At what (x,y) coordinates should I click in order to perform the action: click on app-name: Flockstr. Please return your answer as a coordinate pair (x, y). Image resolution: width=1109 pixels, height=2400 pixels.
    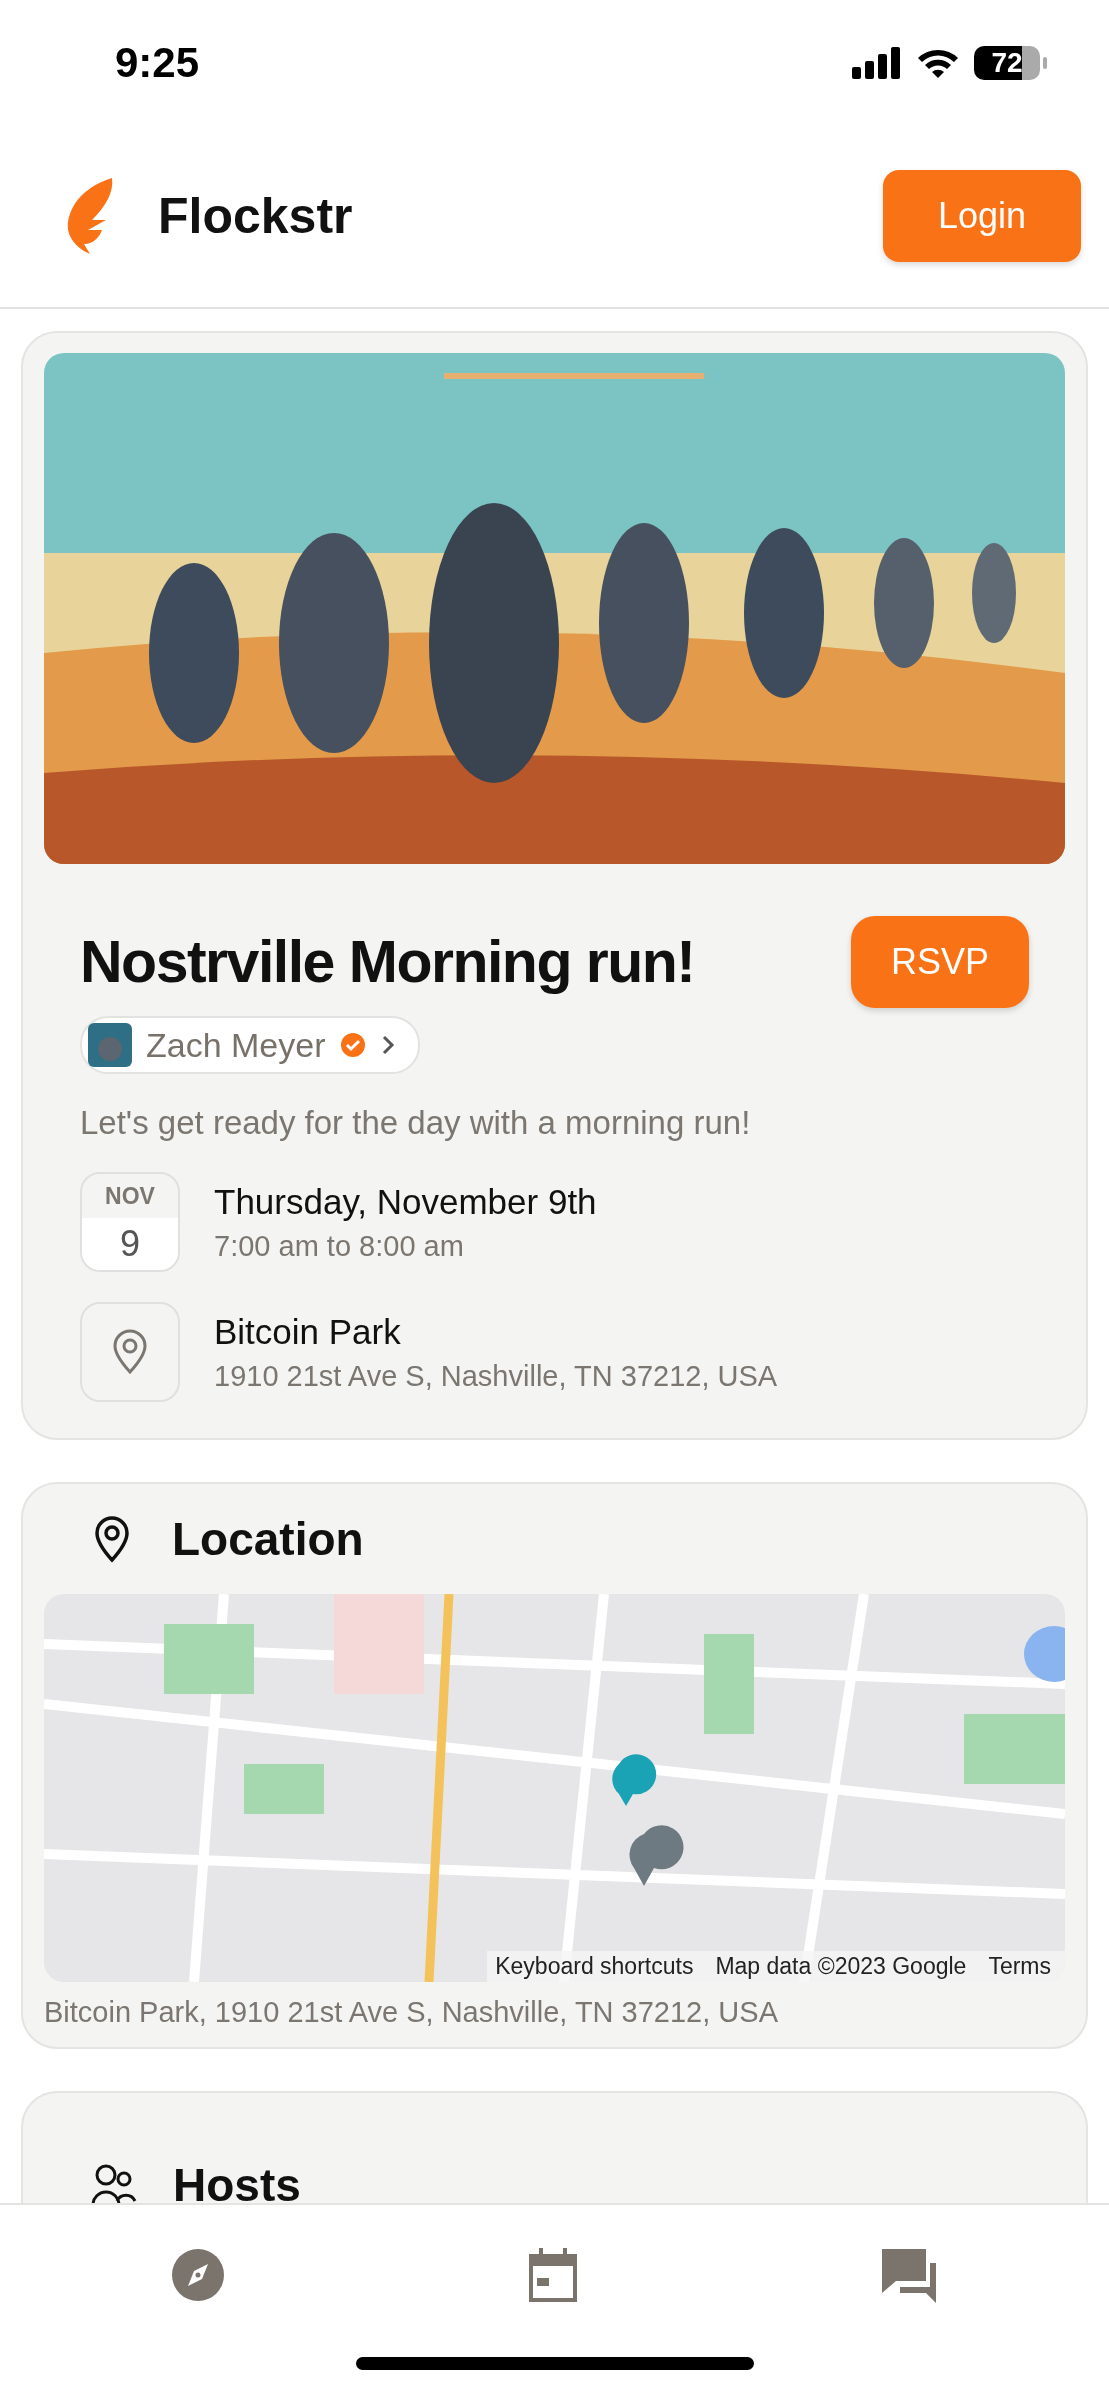
    Looking at the image, I should click on (256, 216).